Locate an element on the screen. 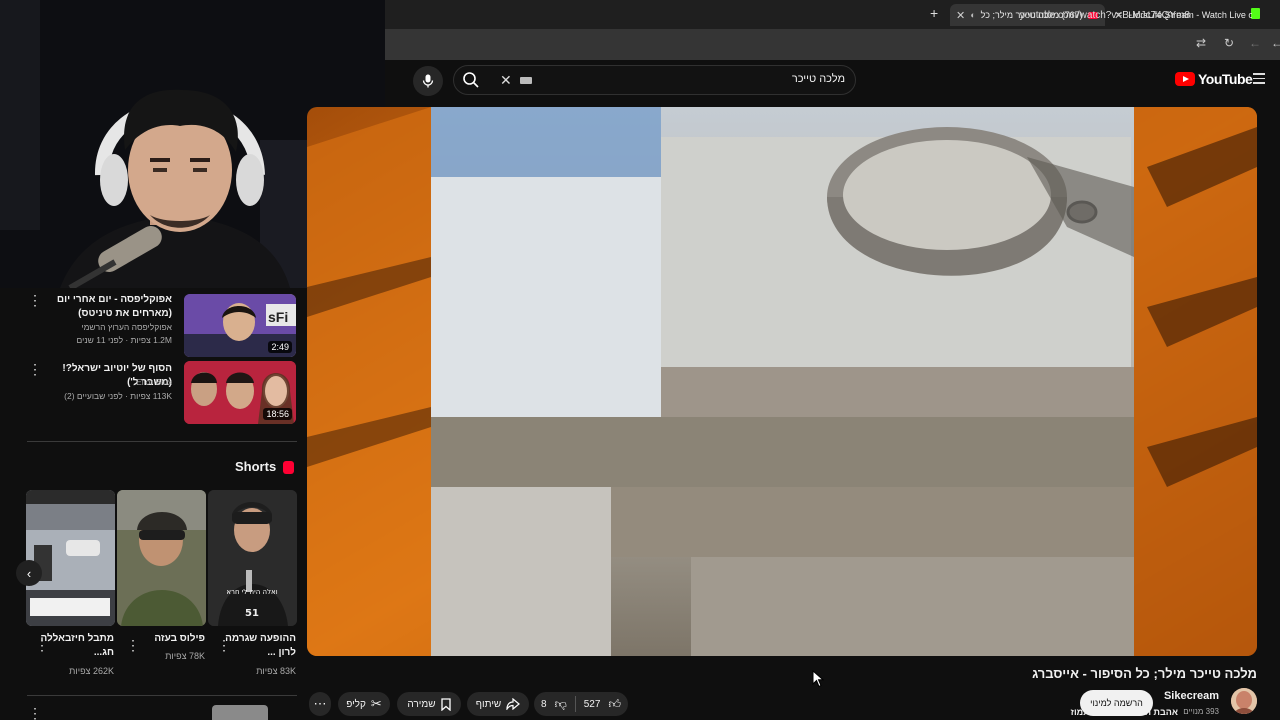 This screenshot has width=1280, height=720. menu-icon is located at coordinates (1259, 80).